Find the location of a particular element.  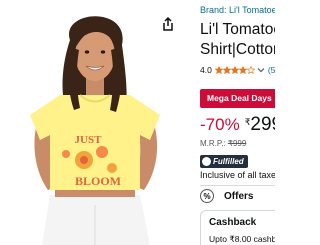

brand-store-link: Brand: Li'l Tomatoes is located at coordinates (237, 10).